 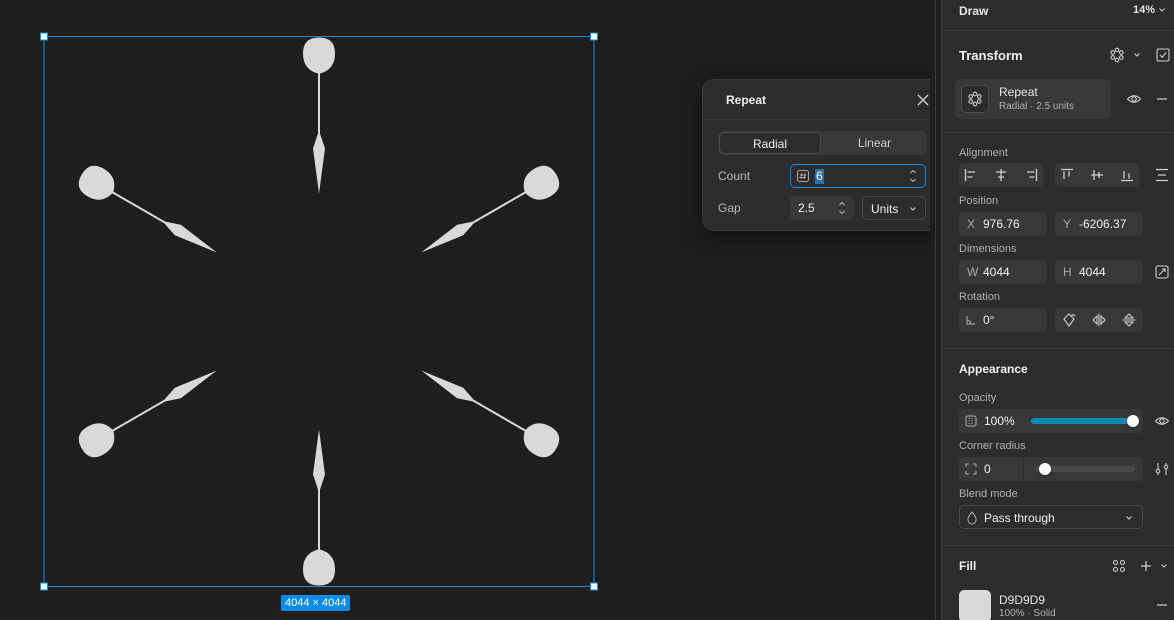 What do you see at coordinates (1163, 55) in the screenshot?
I see `checkbox-icon` at bounding box center [1163, 55].